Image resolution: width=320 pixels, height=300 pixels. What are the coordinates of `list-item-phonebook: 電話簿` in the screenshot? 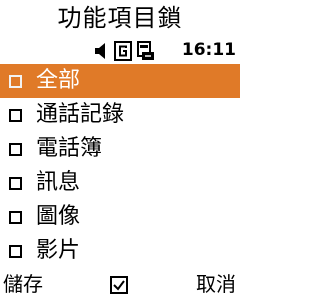 It's located at (120, 149).